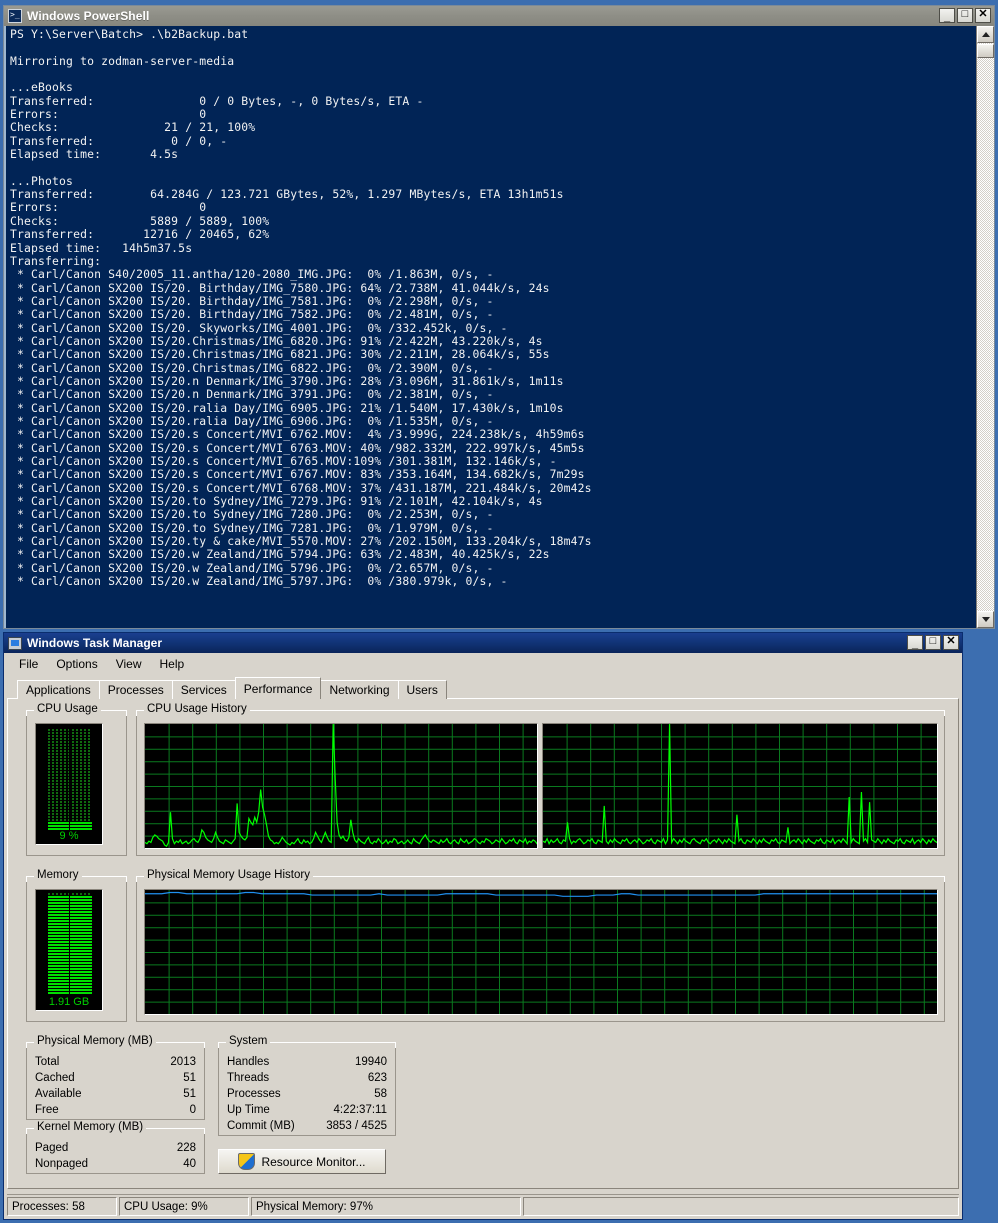 This screenshot has width=998, height=1223. What do you see at coordinates (965, 15) in the screenshot?
I see `powershell-maximize-button: □` at bounding box center [965, 15].